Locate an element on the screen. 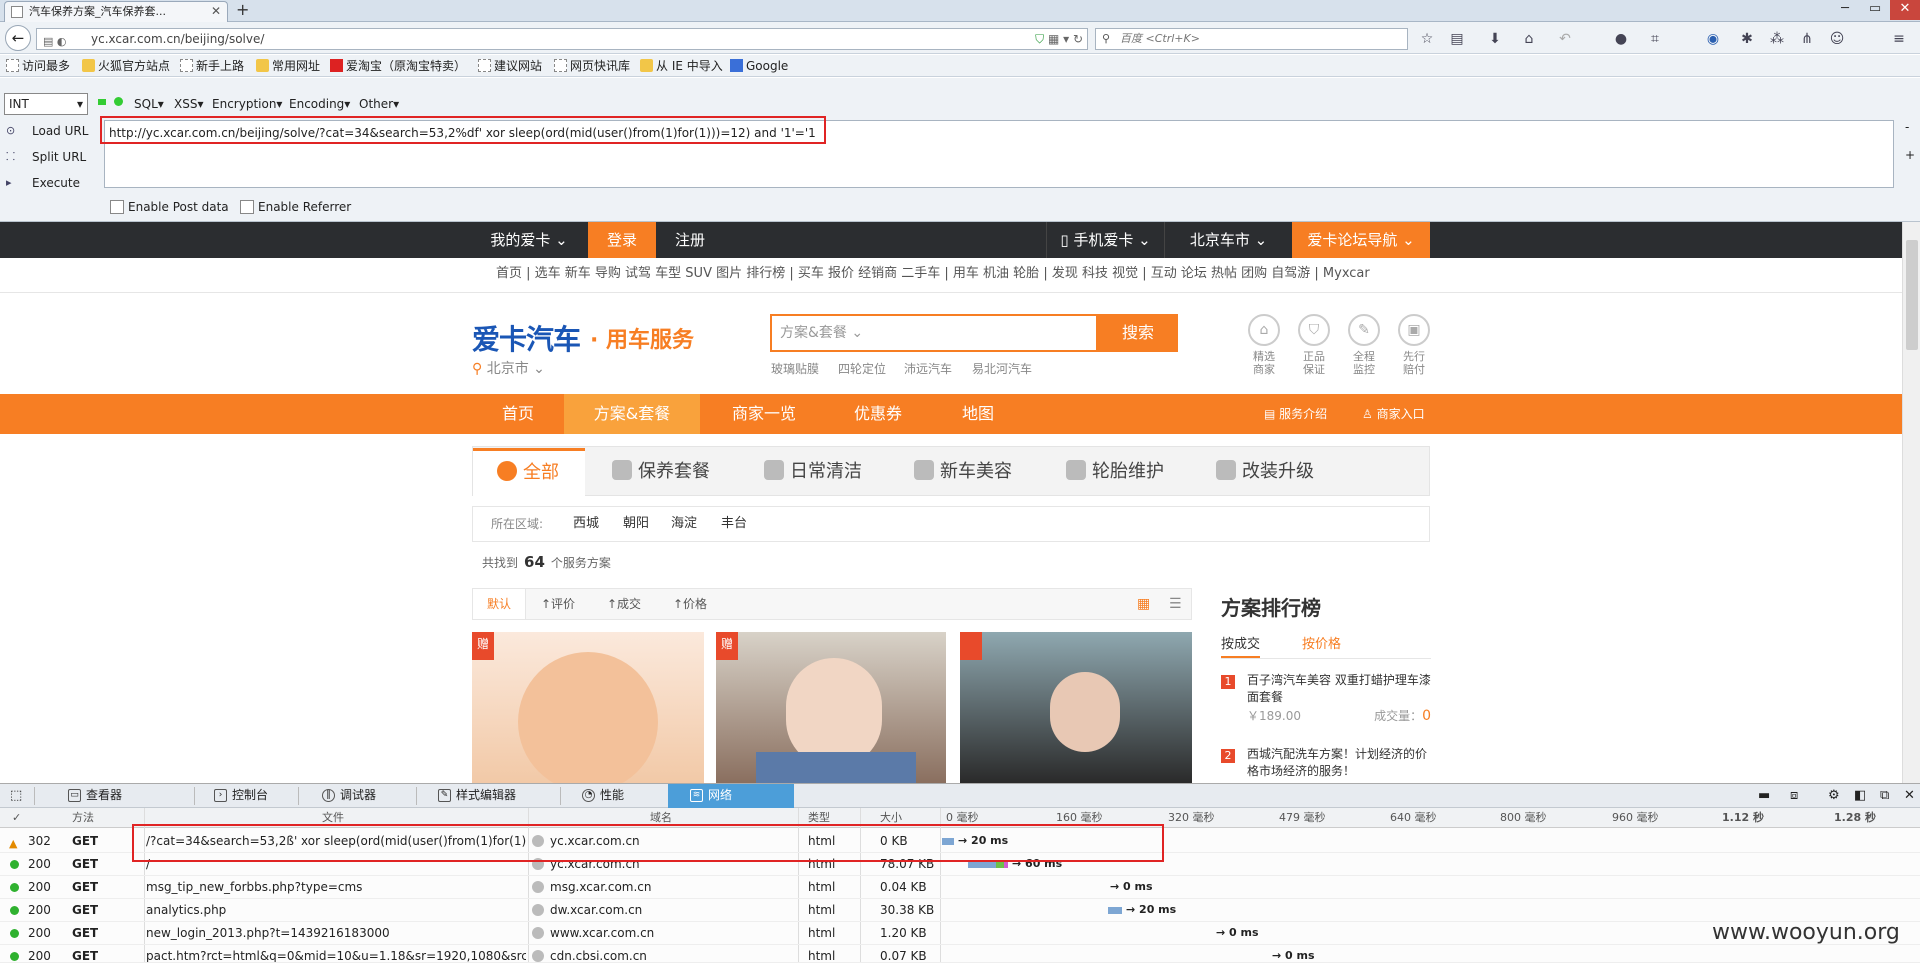 This screenshot has height=963, width=1920. rank-tab-deals: 按成交 is located at coordinates (1241, 646).